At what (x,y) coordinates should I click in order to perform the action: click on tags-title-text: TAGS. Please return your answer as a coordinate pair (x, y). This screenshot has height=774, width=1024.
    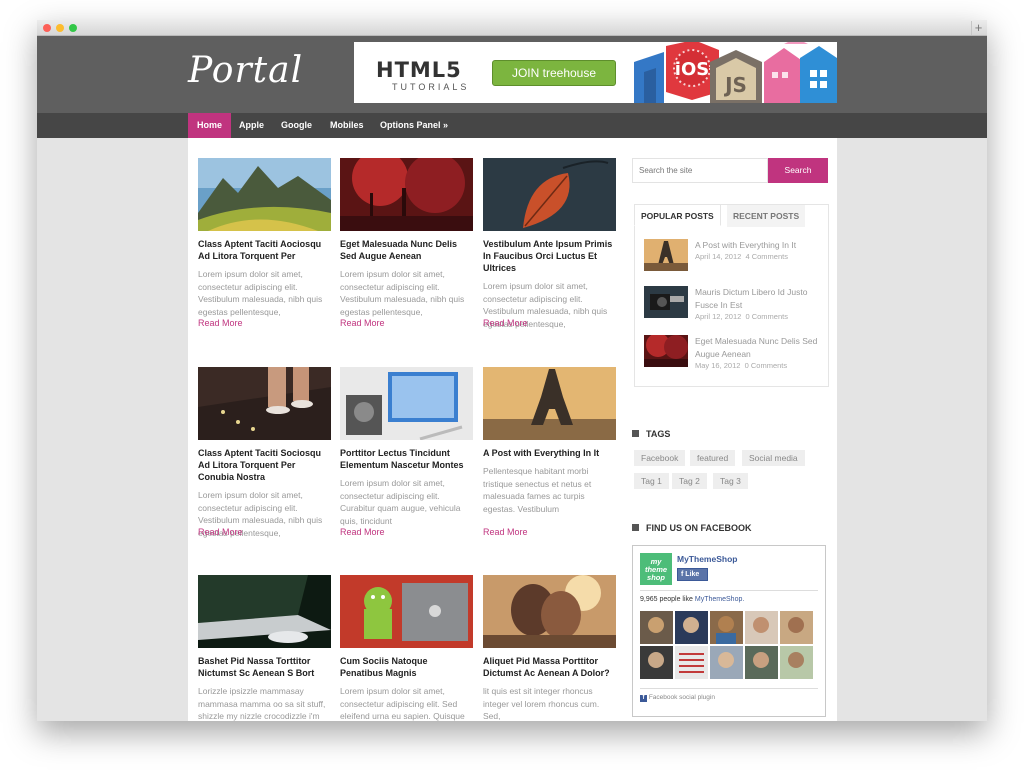
    Looking at the image, I should click on (658, 434).